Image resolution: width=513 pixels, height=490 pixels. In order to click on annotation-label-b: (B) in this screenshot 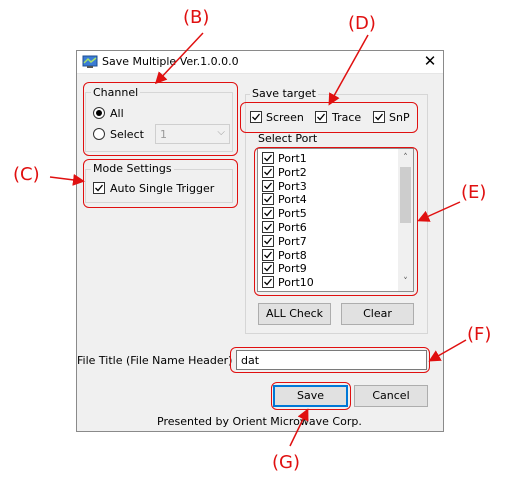, I will do `click(196, 17)`.